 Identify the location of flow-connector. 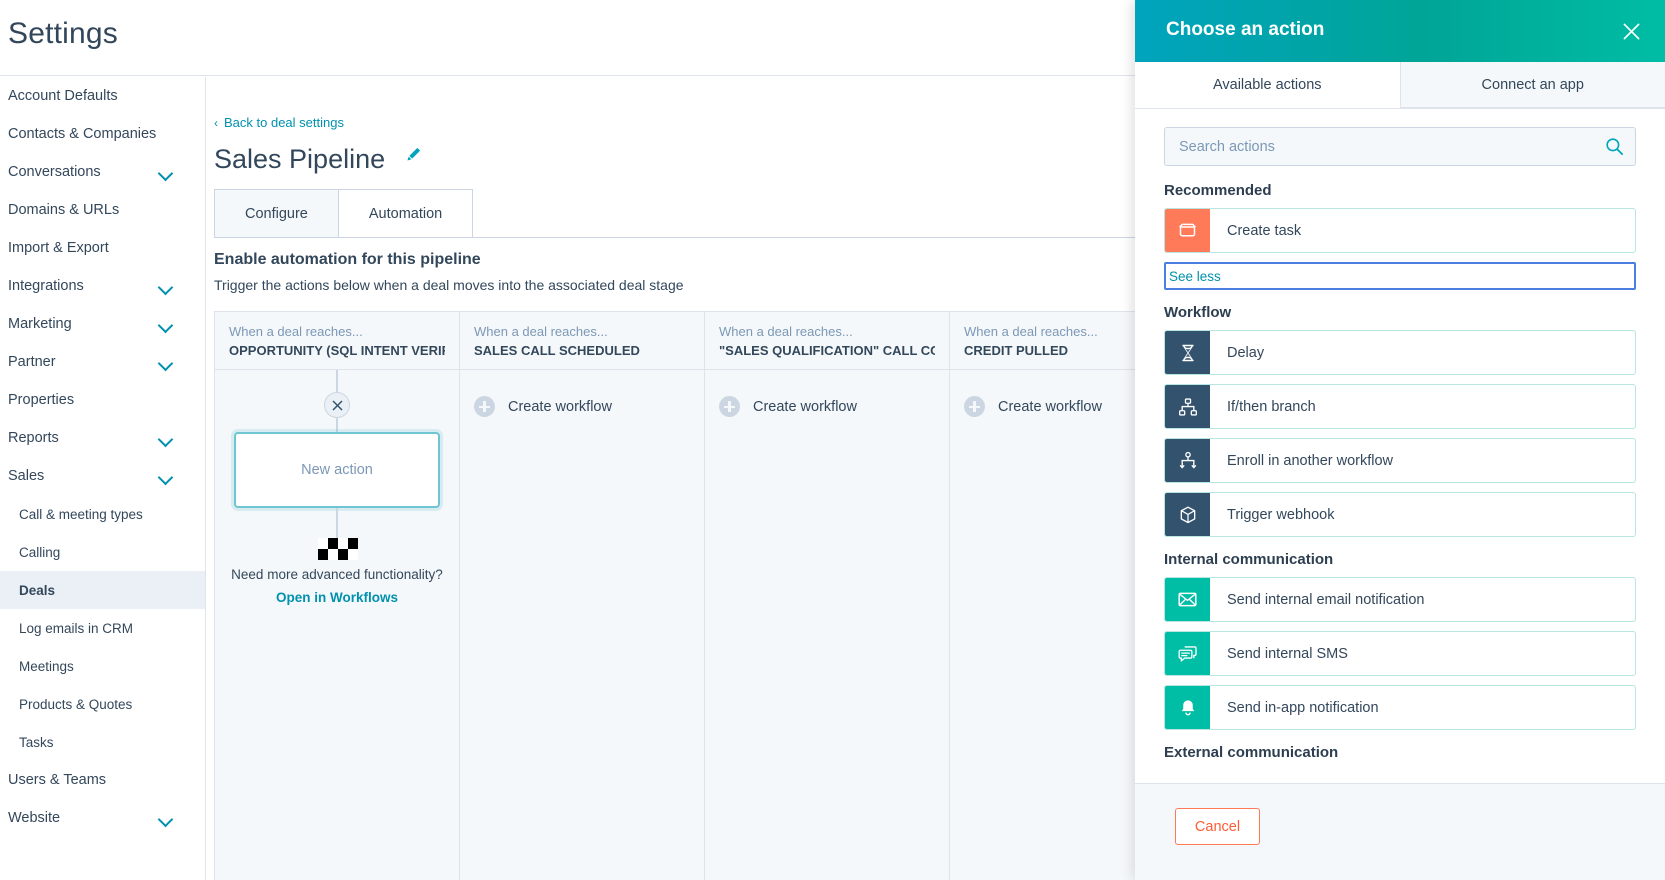
(337, 382).